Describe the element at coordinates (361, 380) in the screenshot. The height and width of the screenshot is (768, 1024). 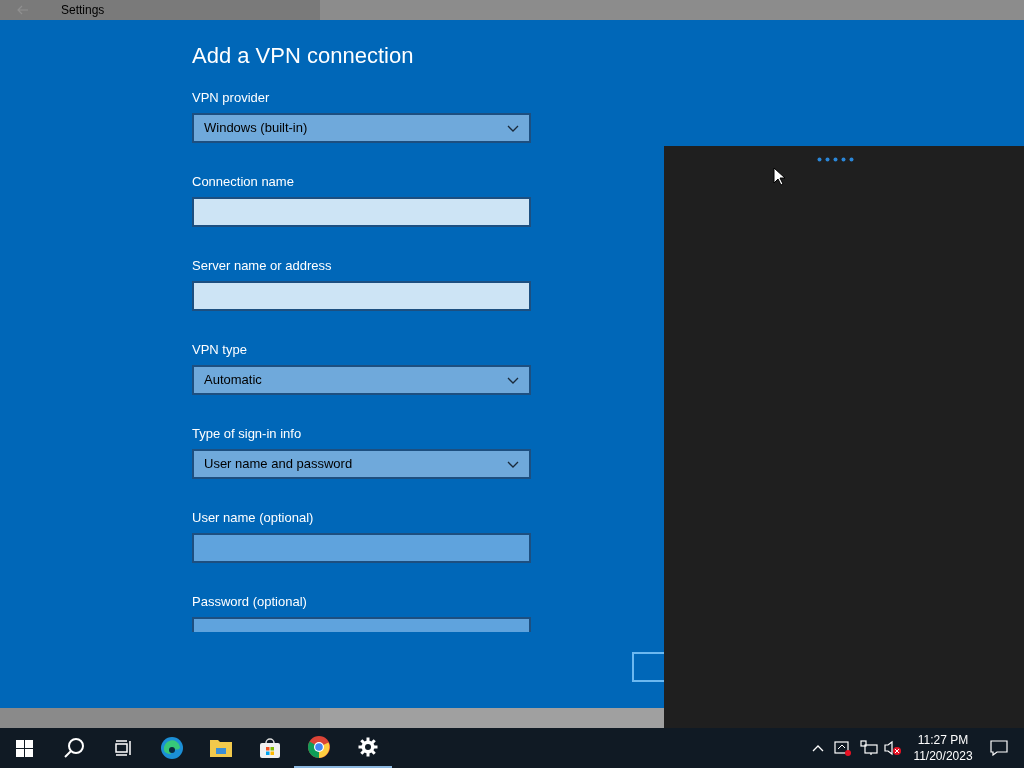
I see `dropdown: Automatic` at that location.